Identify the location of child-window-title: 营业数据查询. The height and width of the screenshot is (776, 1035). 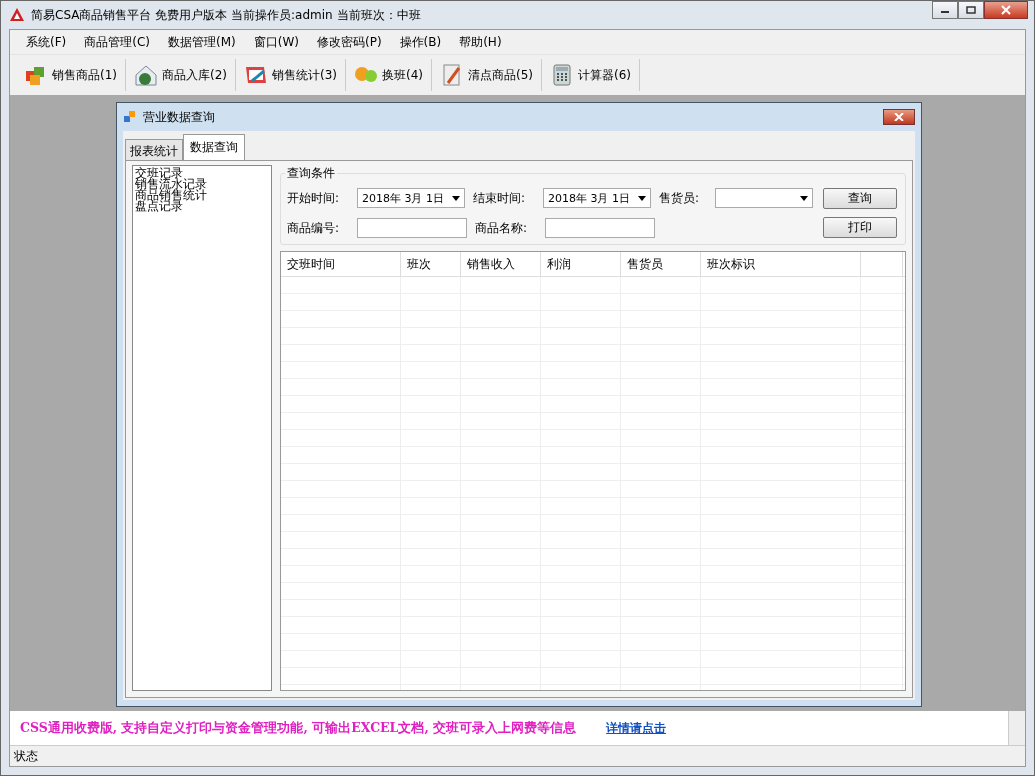
(179, 117).